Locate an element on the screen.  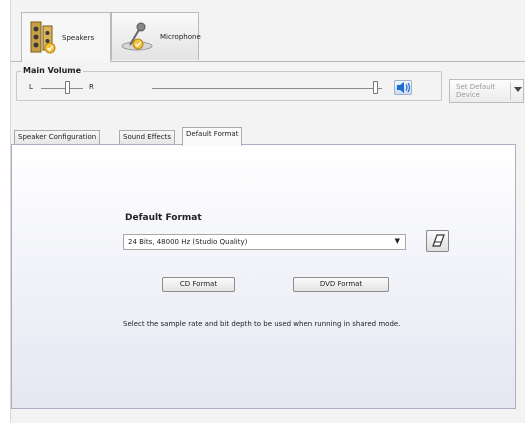
tab-speakers: Speakers is located at coordinates (66, 37).